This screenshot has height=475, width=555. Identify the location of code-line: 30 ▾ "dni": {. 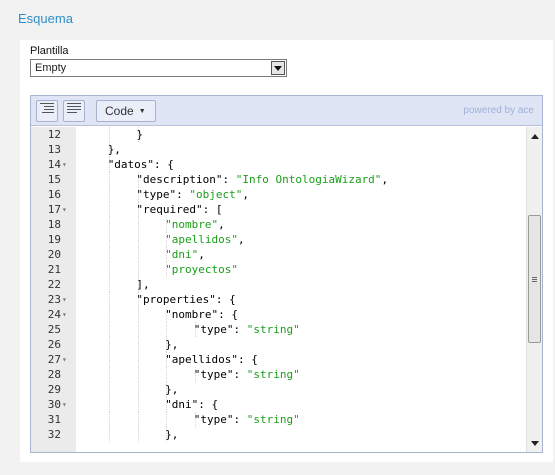
(286, 404).